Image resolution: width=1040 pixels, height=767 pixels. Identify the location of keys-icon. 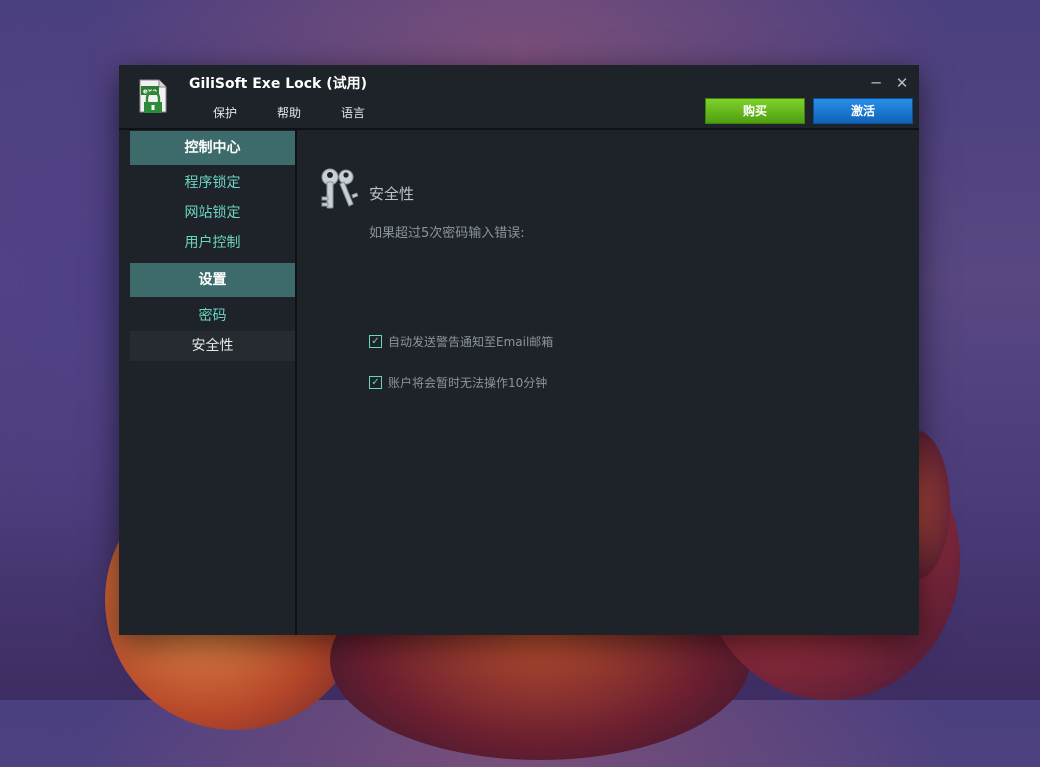
(340, 188).